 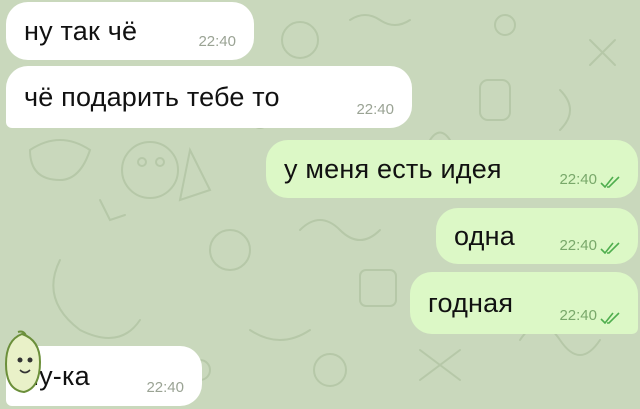 What do you see at coordinates (524, 303) in the screenshot?
I see `message-bubble-outgoing: годная 22:40` at bounding box center [524, 303].